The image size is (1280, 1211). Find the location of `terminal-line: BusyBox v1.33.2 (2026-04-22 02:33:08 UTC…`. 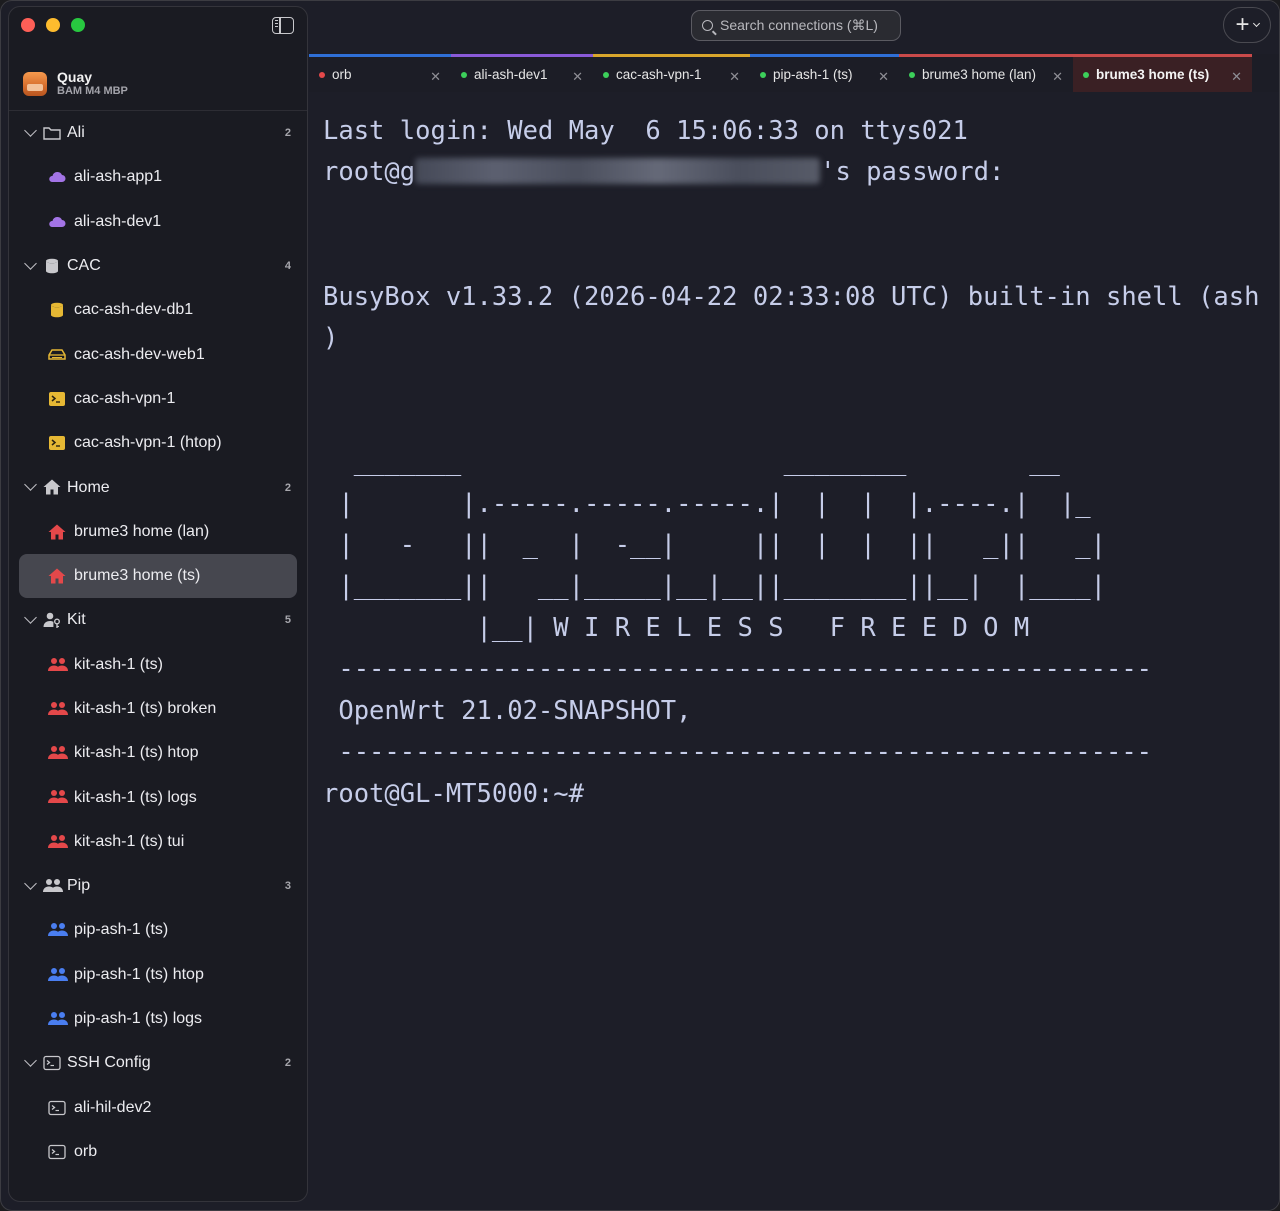

terminal-line: BusyBox v1.33.2 (2026-04-22 02:33:08 UTC… is located at coordinates (791, 296).